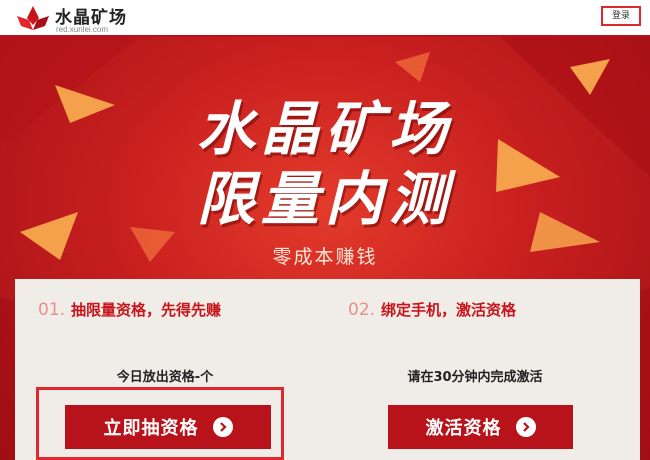 The image size is (650, 460). Describe the element at coordinates (325, 18) in the screenshot. I see `top-bar: 水晶矿场 red.xunlei.com 登录` at that location.